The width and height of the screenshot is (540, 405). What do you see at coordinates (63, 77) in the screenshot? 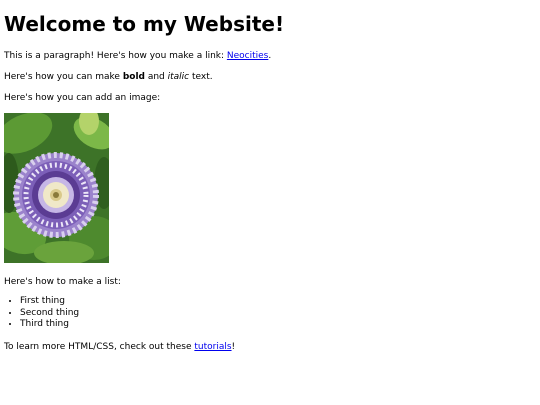
I see `formatting-text: Here's how you can make` at bounding box center [63, 77].